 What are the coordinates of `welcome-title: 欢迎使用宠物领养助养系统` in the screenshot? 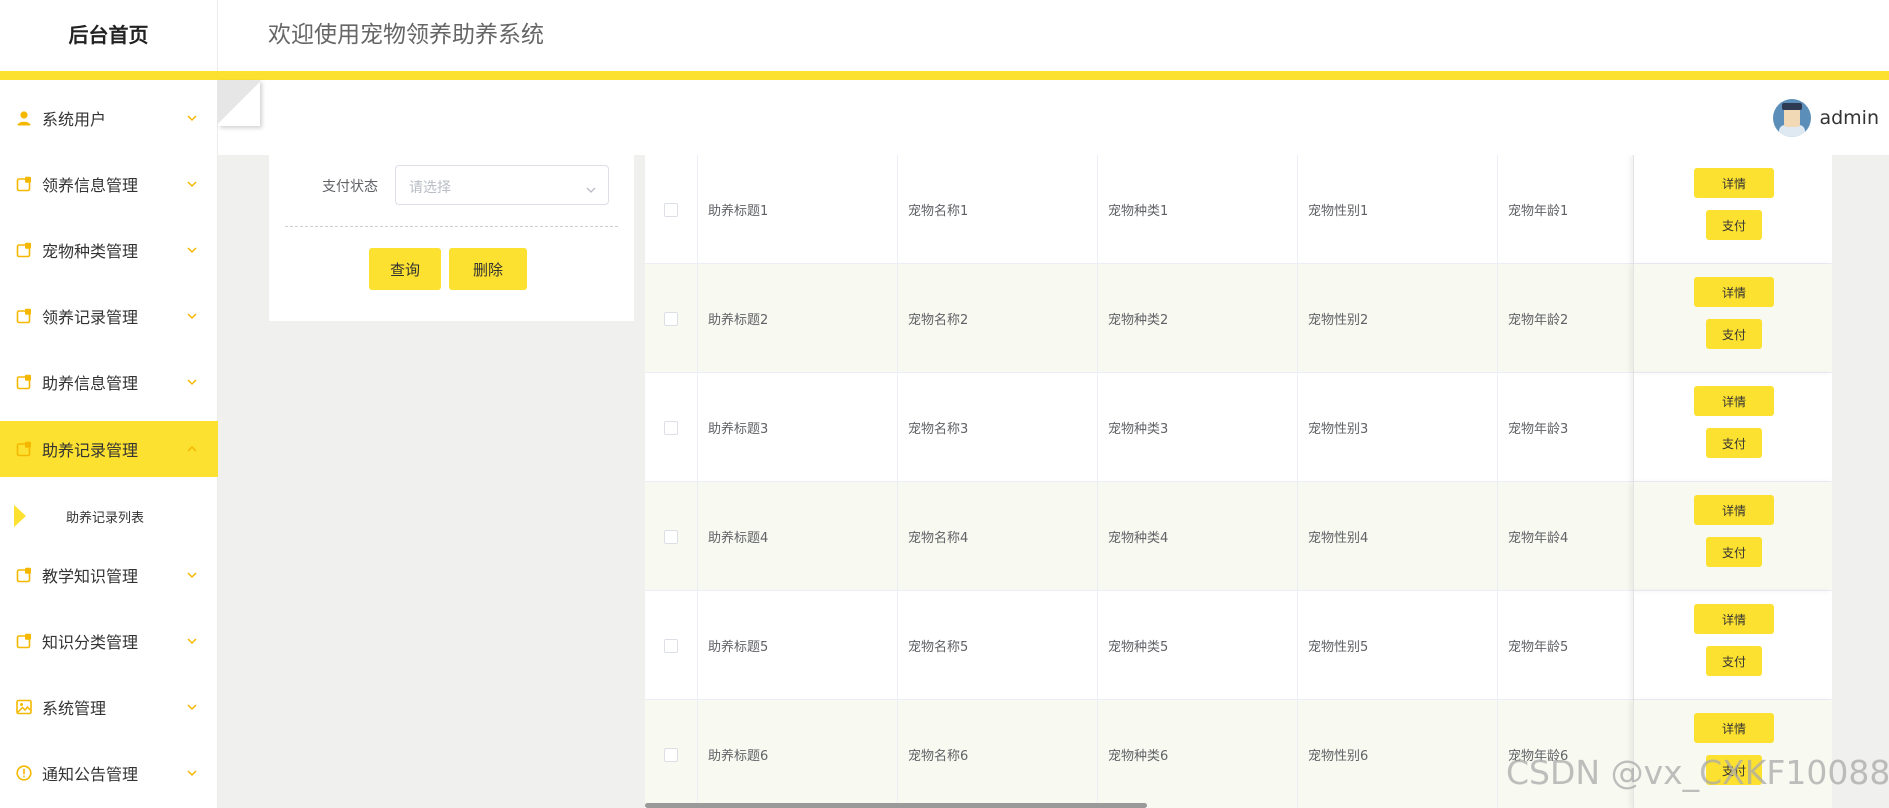 It's located at (406, 35).